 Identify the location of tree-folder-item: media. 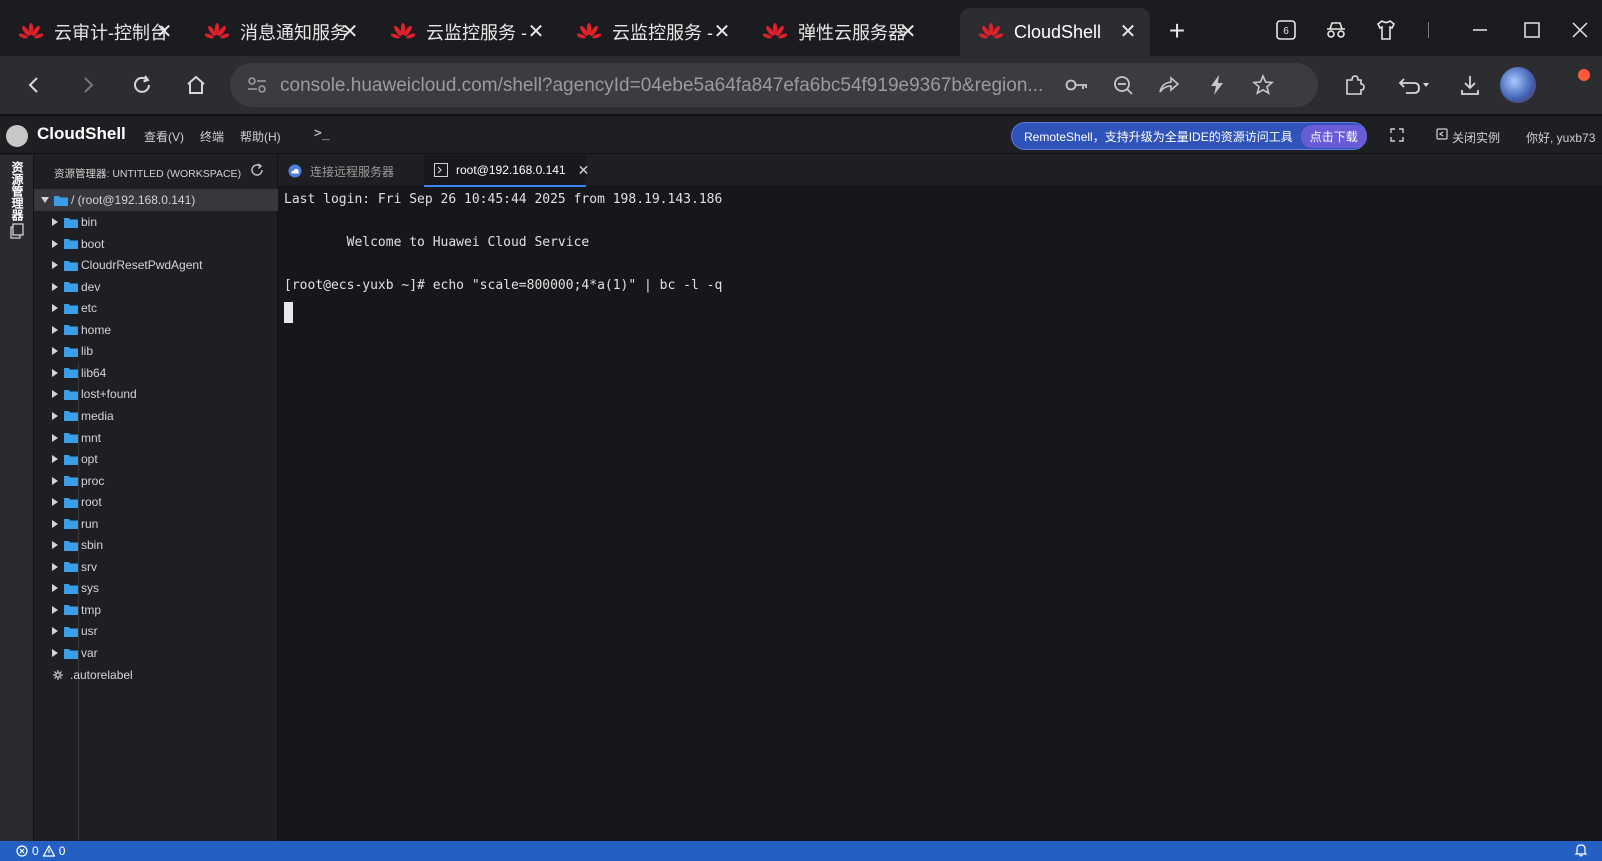
(156, 416).